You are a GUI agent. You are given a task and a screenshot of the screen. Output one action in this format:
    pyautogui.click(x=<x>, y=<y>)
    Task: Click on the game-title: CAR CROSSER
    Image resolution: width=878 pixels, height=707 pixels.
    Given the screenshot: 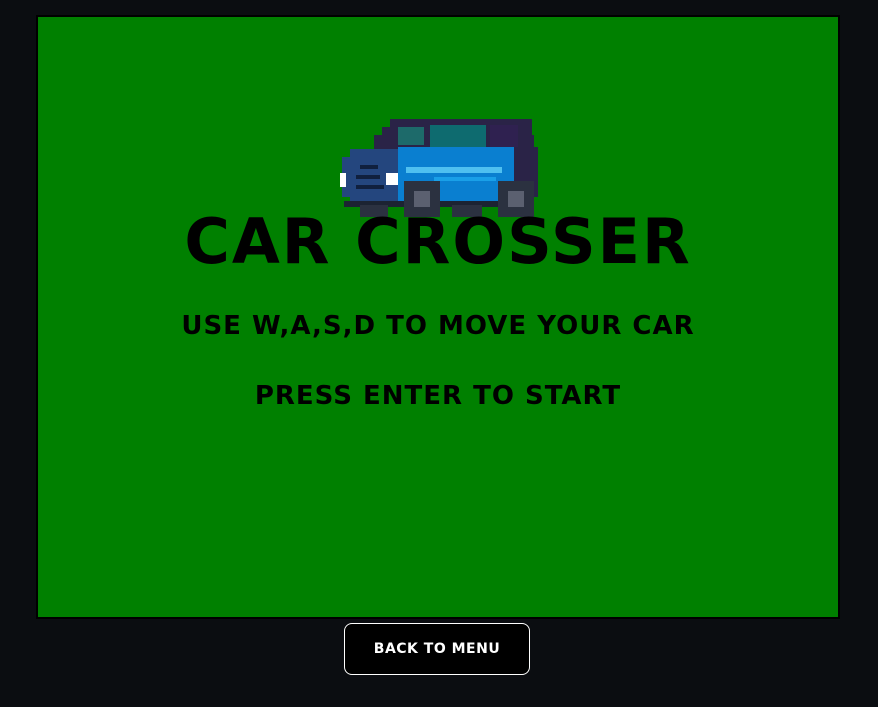 What is the action you would take?
    pyautogui.click(x=438, y=241)
    